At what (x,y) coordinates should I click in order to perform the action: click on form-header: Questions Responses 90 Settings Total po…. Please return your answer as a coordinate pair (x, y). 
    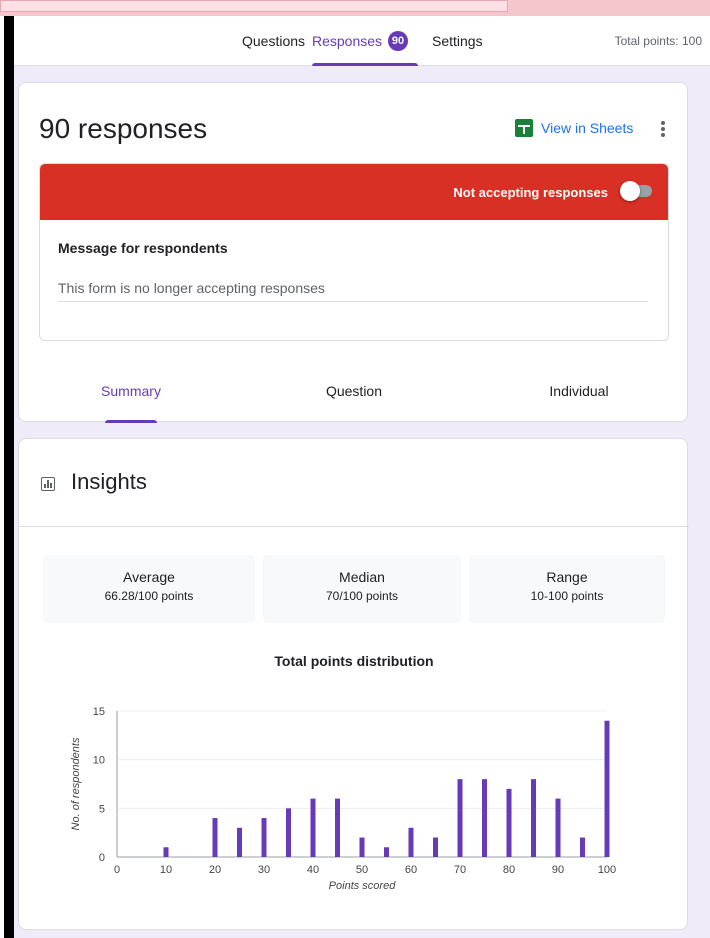
    Looking at the image, I should click on (362, 41).